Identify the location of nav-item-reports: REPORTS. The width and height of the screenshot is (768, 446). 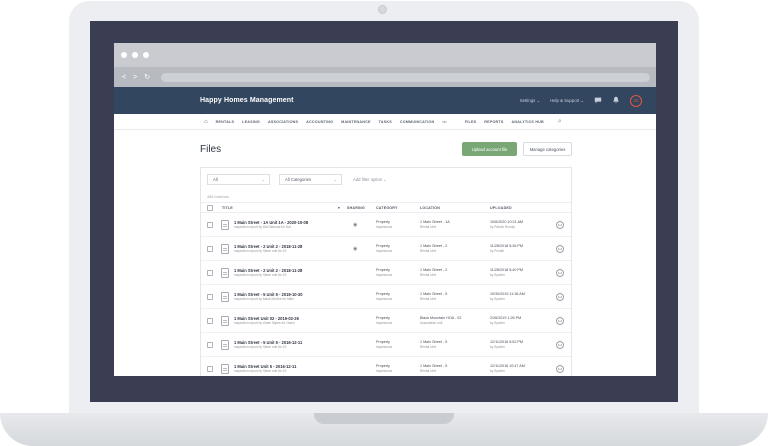
(493, 122).